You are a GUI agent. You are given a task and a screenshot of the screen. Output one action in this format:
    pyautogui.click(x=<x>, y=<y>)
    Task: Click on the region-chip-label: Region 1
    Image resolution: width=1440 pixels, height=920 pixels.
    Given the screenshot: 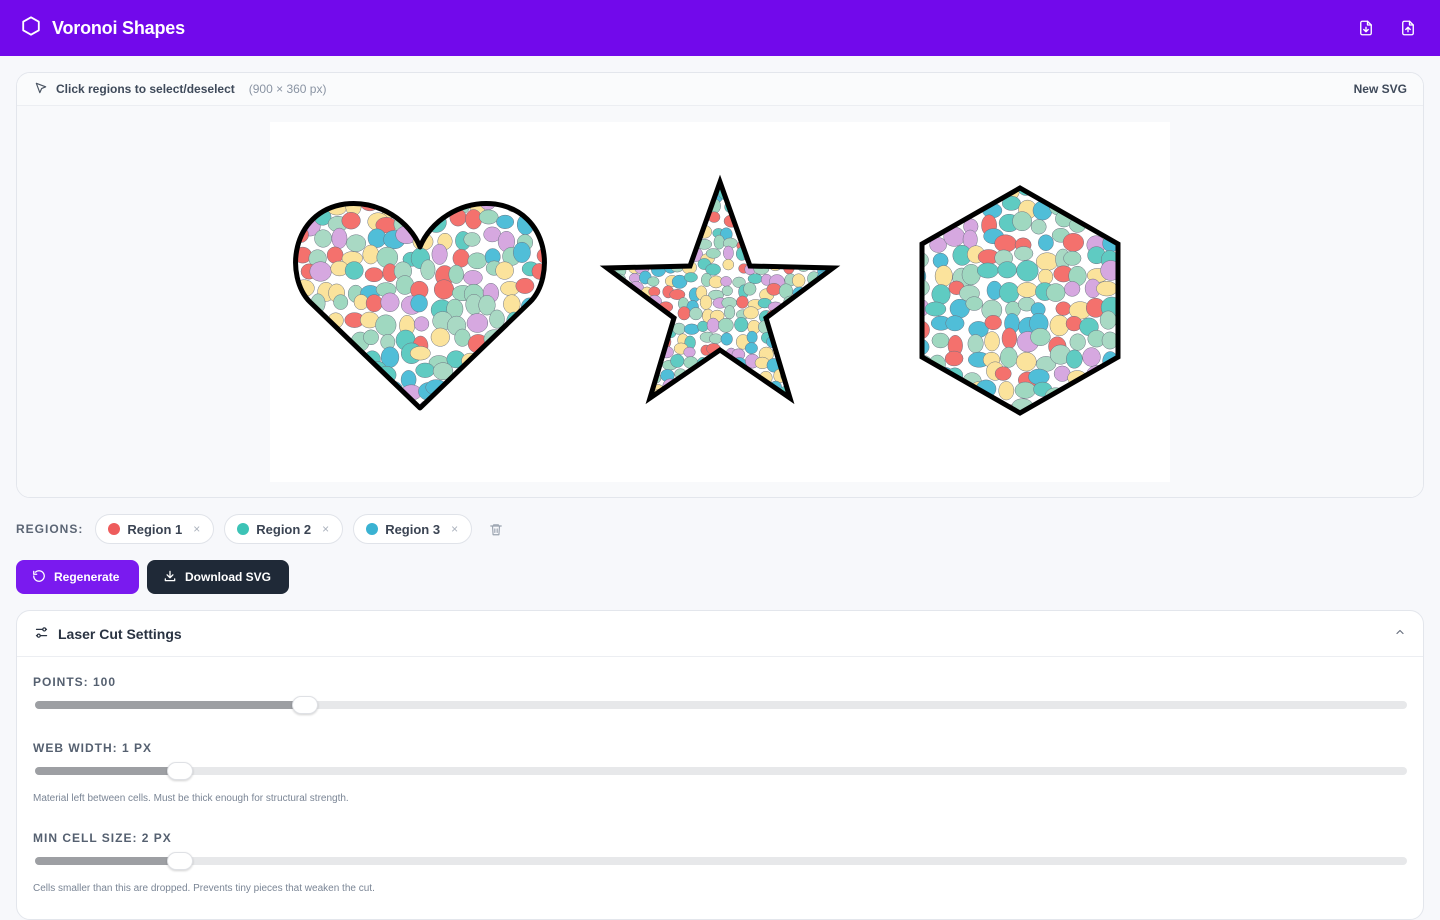 What is the action you would take?
    pyautogui.click(x=155, y=529)
    